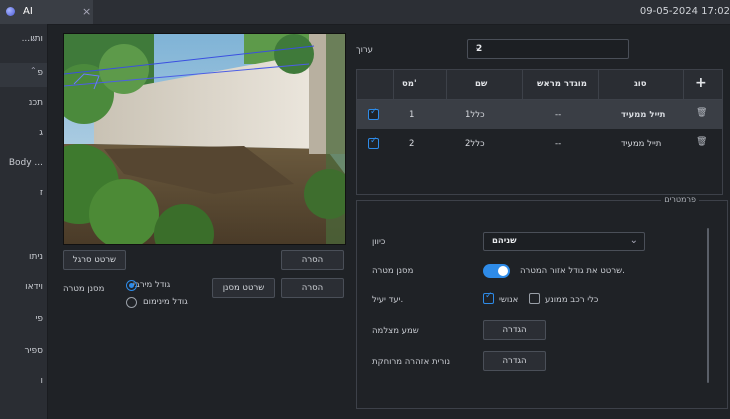 This screenshot has height=419, width=730. Describe the element at coordinates (152, 285) in the screenshot. I see `max-size-label: גודל מירבי` at that location.